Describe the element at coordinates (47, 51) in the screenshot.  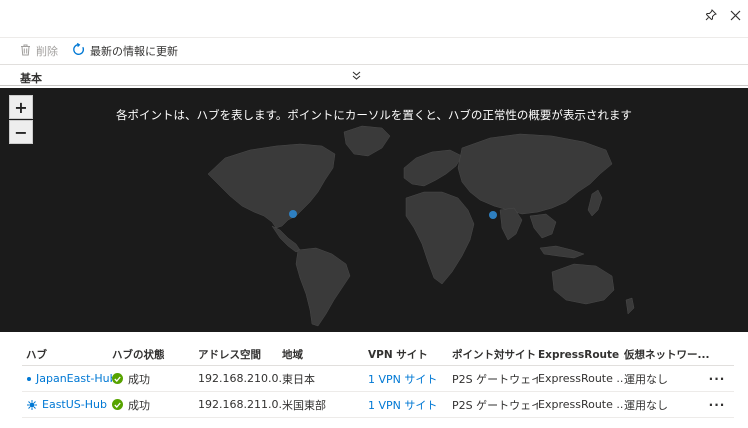
I see `delete-label: 削除` at that location.